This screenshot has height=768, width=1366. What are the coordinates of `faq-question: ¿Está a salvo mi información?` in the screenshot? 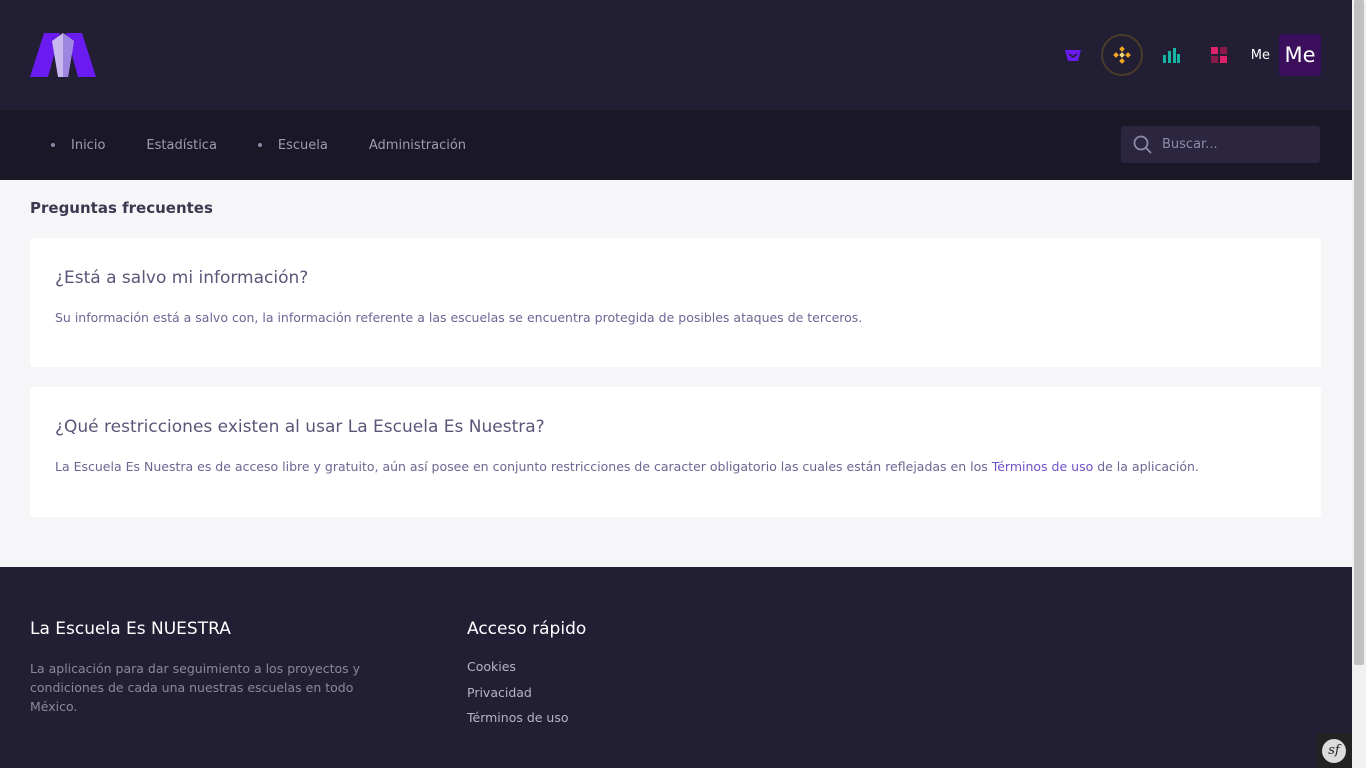 It's located at (182, 278).